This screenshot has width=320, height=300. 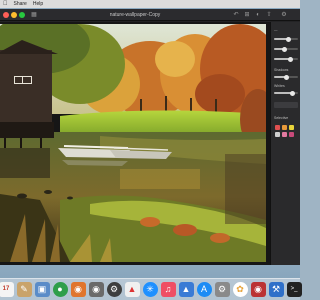 What do you see at coordinates (281, 118) in the screenshot?
I see `sidebar-label-selective: Selective` at bounding box center [281, 118].